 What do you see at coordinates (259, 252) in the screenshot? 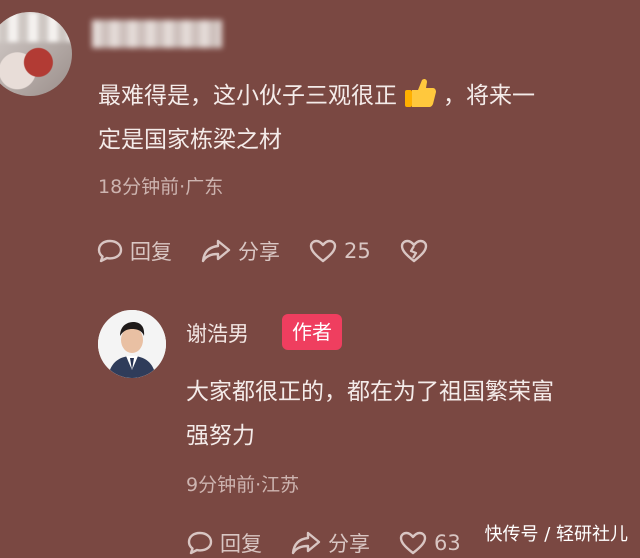
I see `share-label: 分享` at bounding box center [259, 252].